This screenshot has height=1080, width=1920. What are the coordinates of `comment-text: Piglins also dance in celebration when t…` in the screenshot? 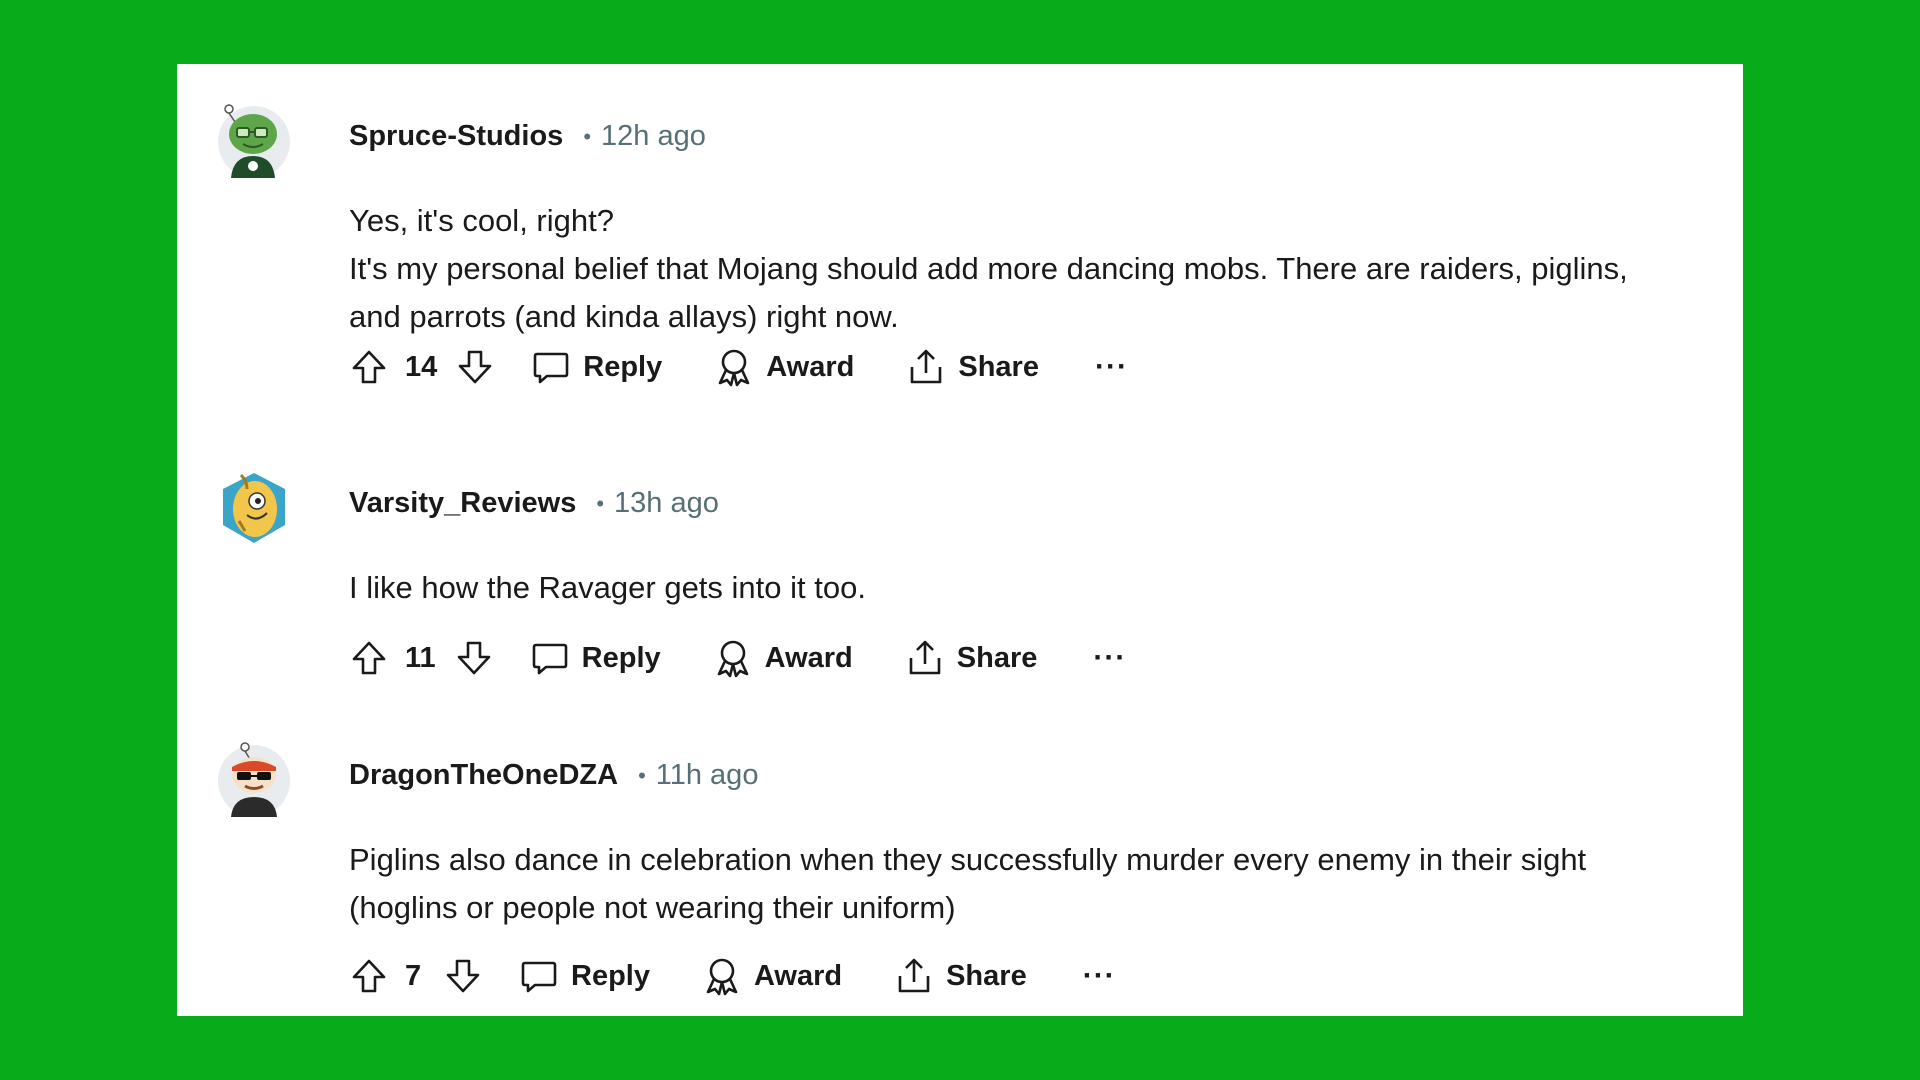 It's located at (968, 883).